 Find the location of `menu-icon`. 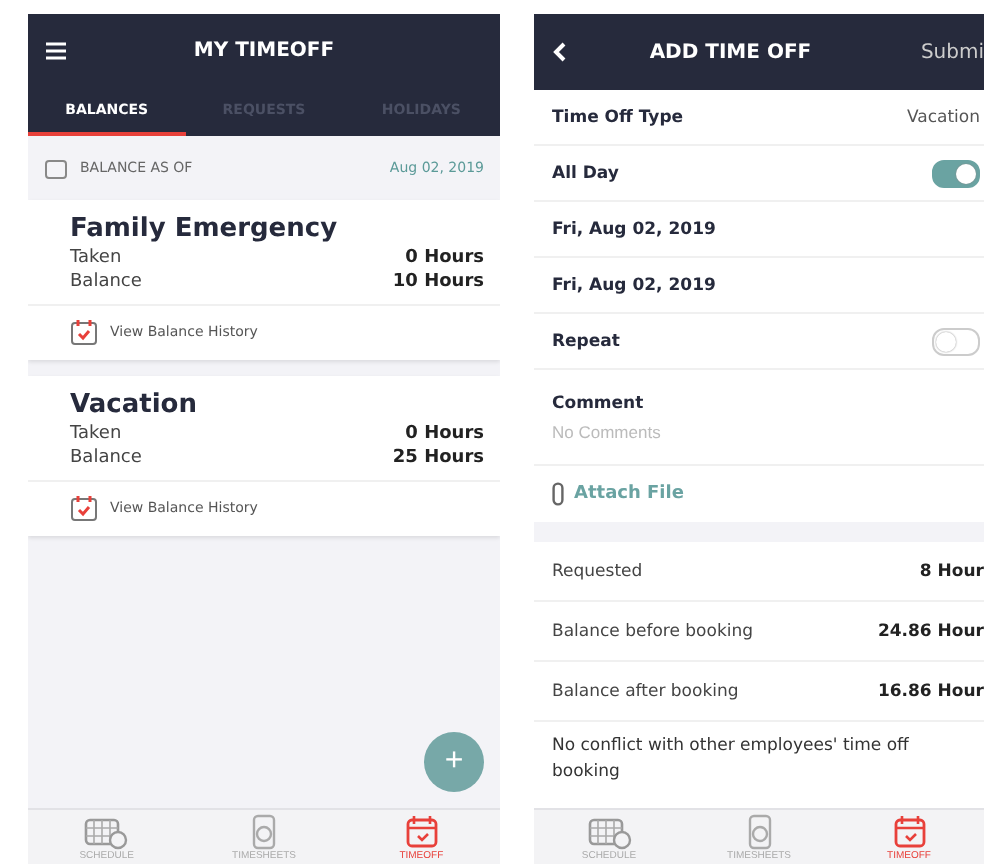

menu-icon is located at coordinates (56, 50).